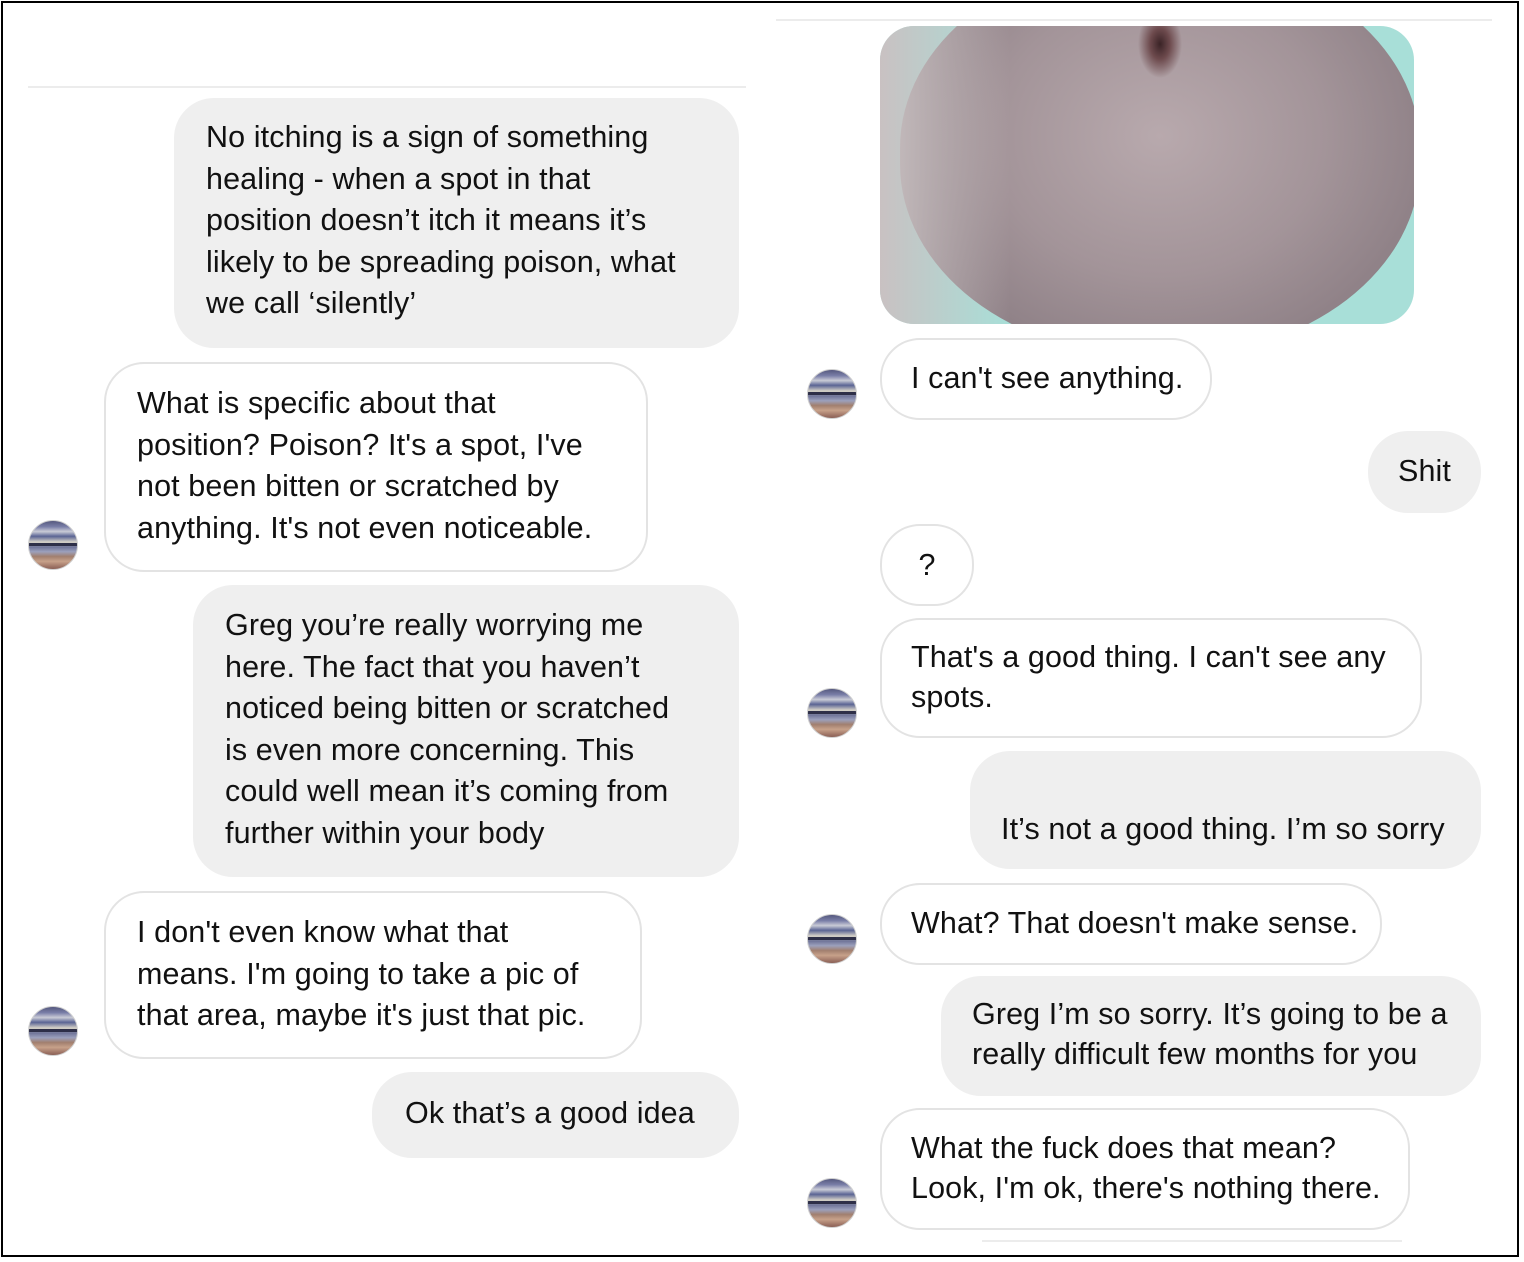 Image resolution: width=1524 pixels, height=1262 pixels. Describe the element at coordinates (927, 565) in the screenshot. I see `message-received: ?` at that location.